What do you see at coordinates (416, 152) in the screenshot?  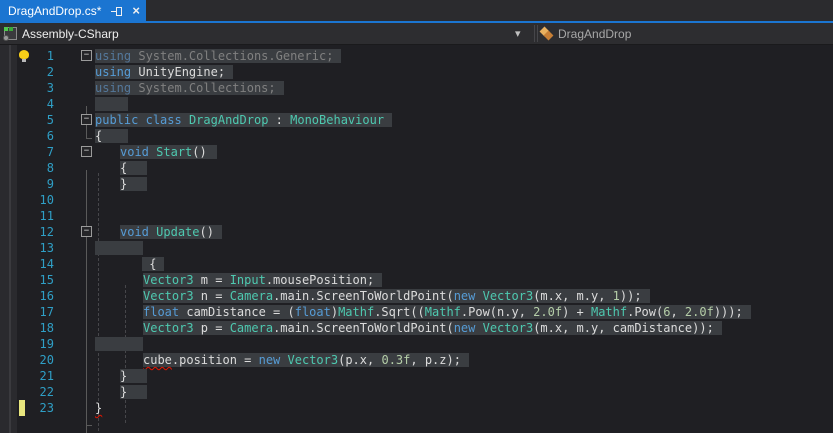 I see `code-line: 7 void Start()` at bounding box center [416, 152].